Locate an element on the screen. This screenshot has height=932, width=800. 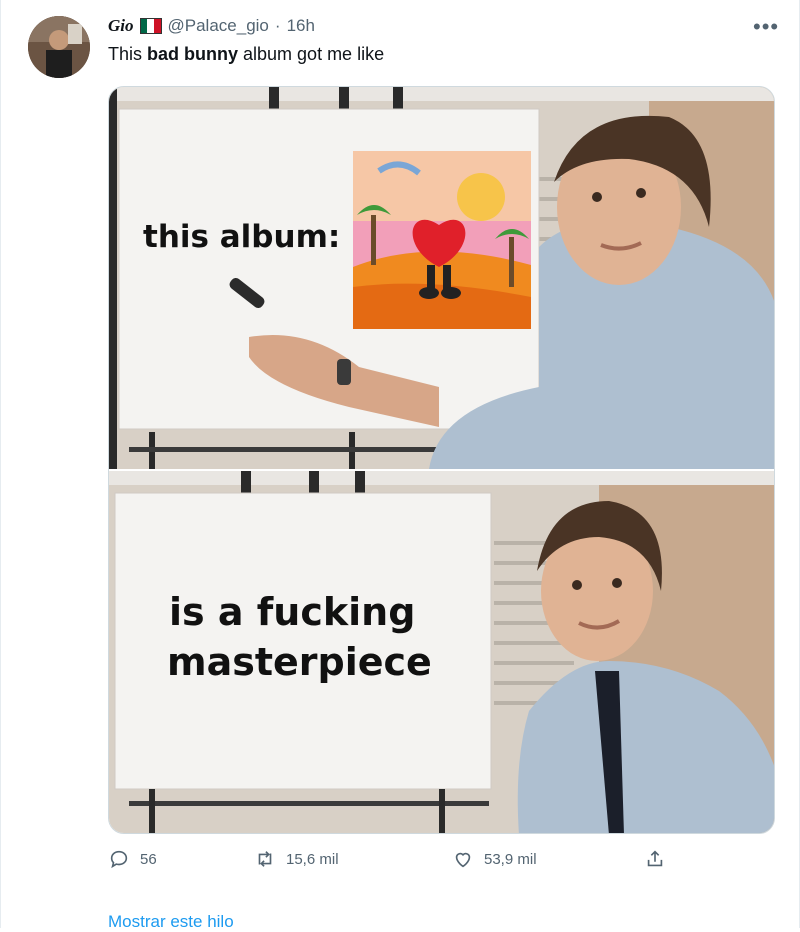
meme-bottom-text-line-1: is a fucking is located at coordinates (292, 612).